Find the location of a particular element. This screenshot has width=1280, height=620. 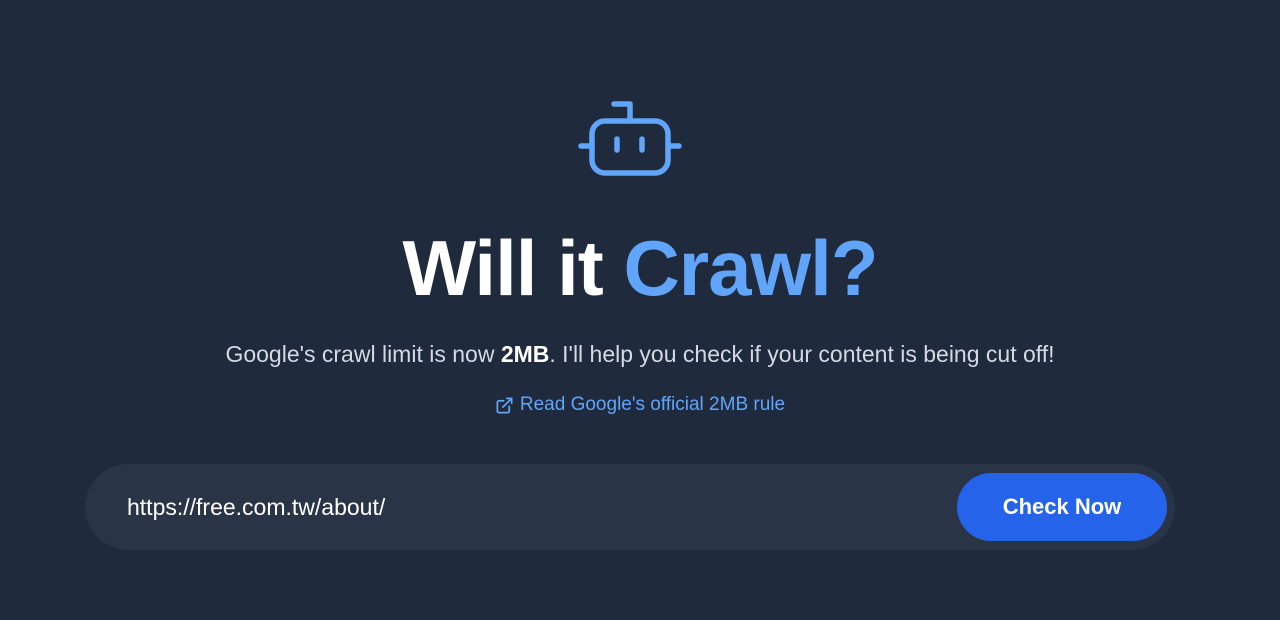

url-input is located at coordinates (532, 507).